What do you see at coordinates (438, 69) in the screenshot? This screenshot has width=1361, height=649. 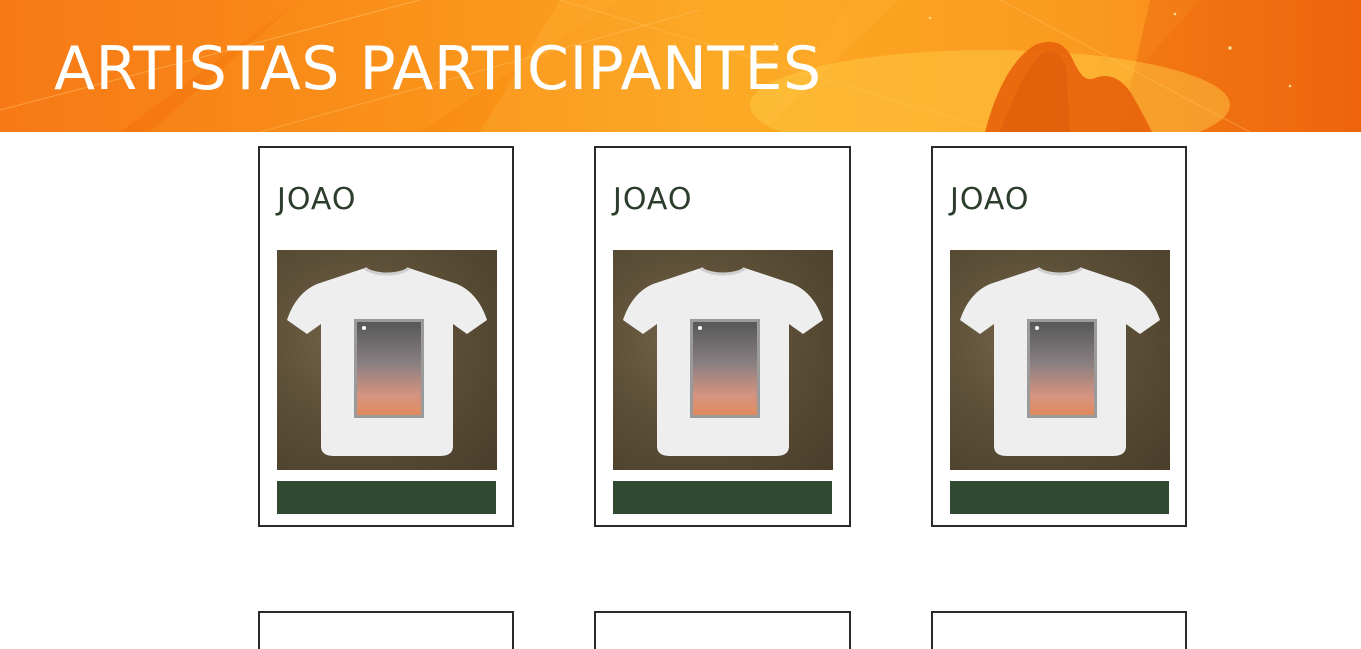 I see `page-title: ARTISTAS PARTICIPANTES` at bounding box center [438, 69].